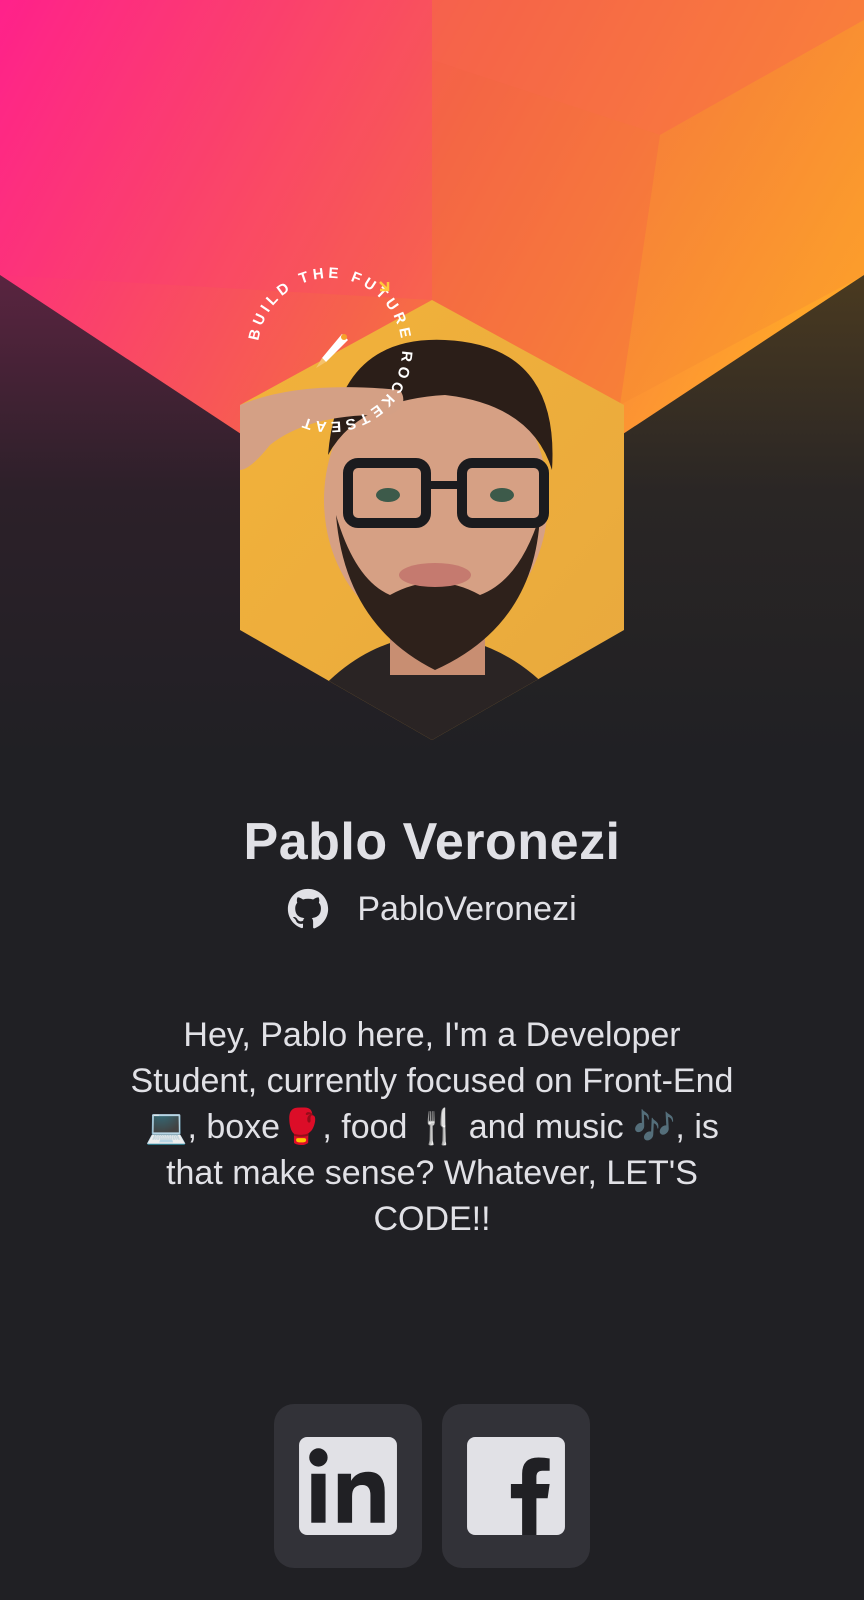 The width and height of the screenshot is (864, 1600). I want to click on github-icon, so click(308, 908).